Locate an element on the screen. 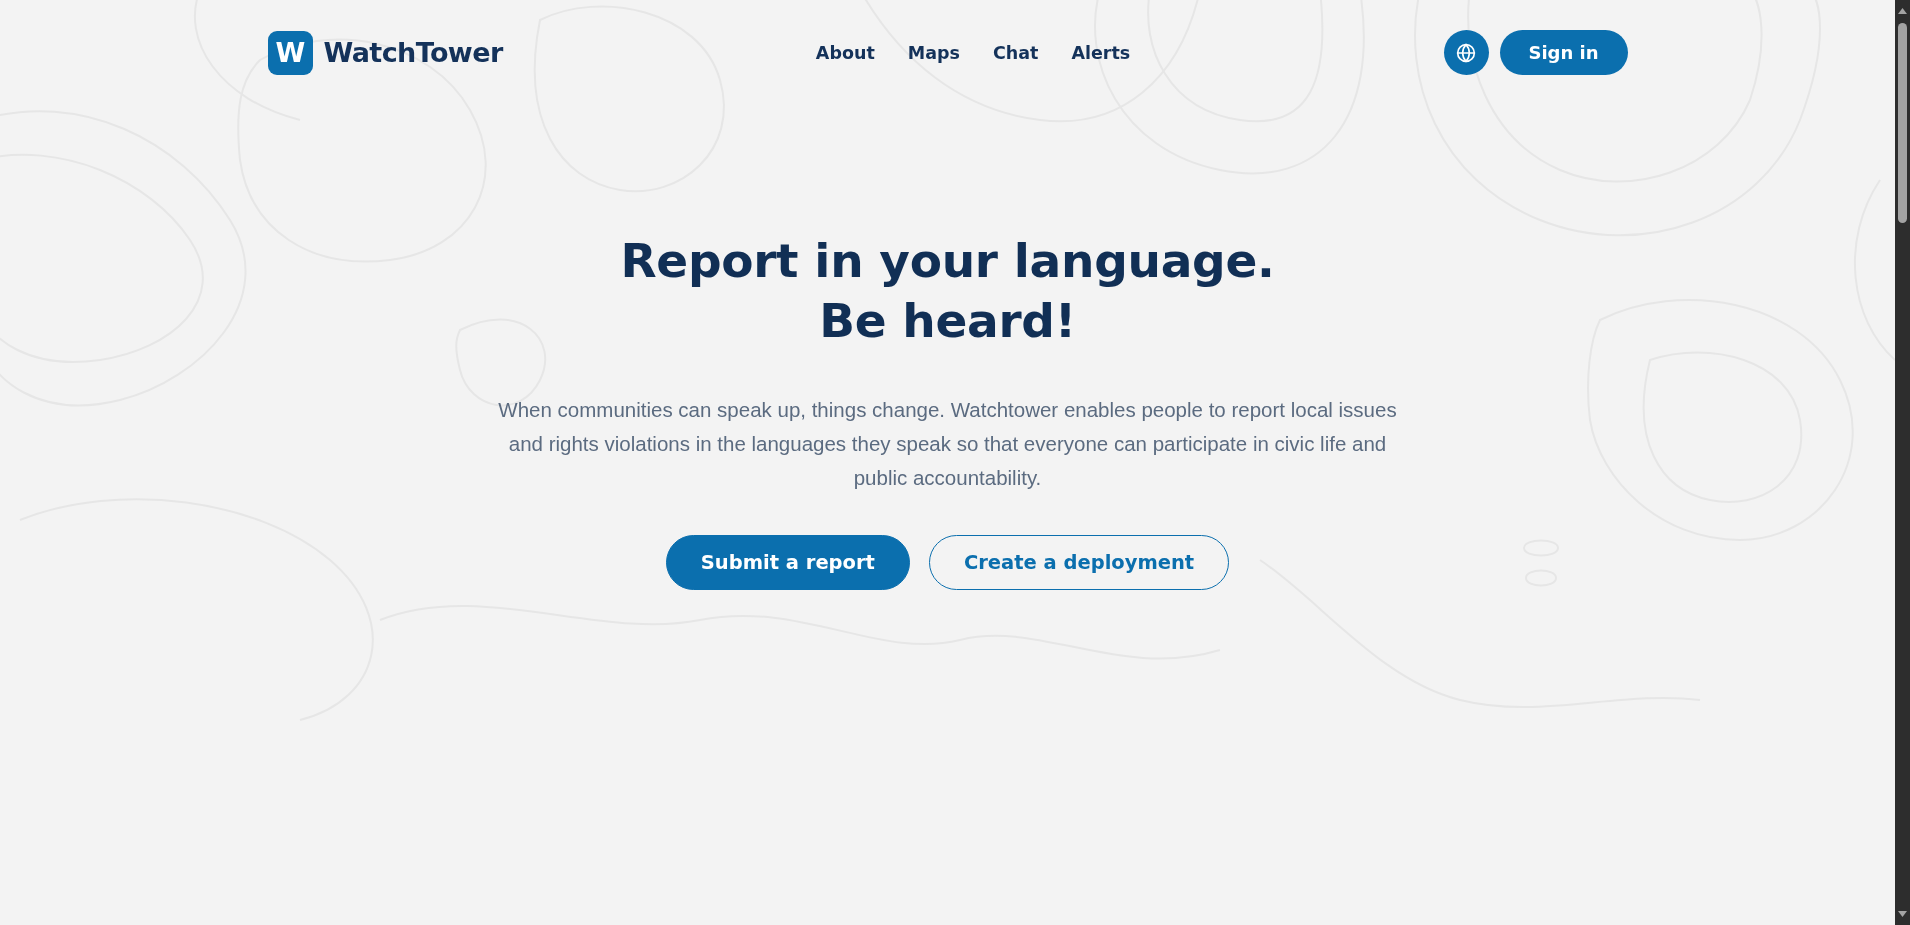 Image resolution: width=1910 pixels, height=925 pixels. submit-report-button: Submit a report is located at coordinates (787, 562).